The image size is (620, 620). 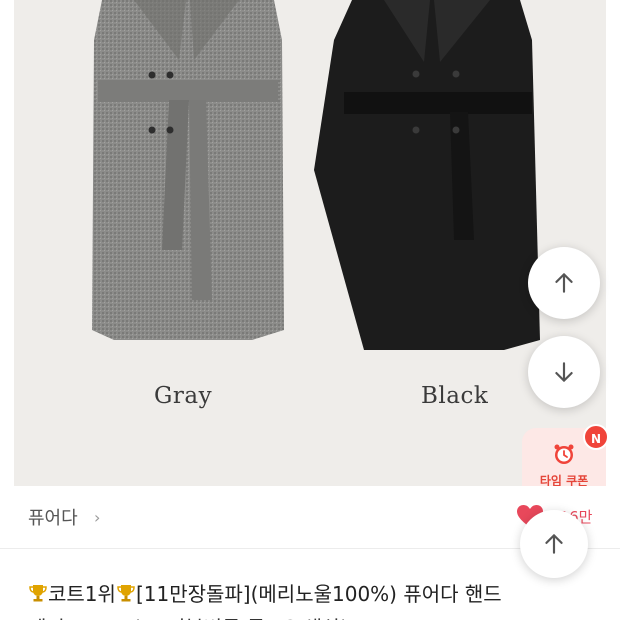 What do you see at coordinates (53, 517) in the screenshot?
I see `brand-name-link: 퓨어다` at bounding box center [53, 517].